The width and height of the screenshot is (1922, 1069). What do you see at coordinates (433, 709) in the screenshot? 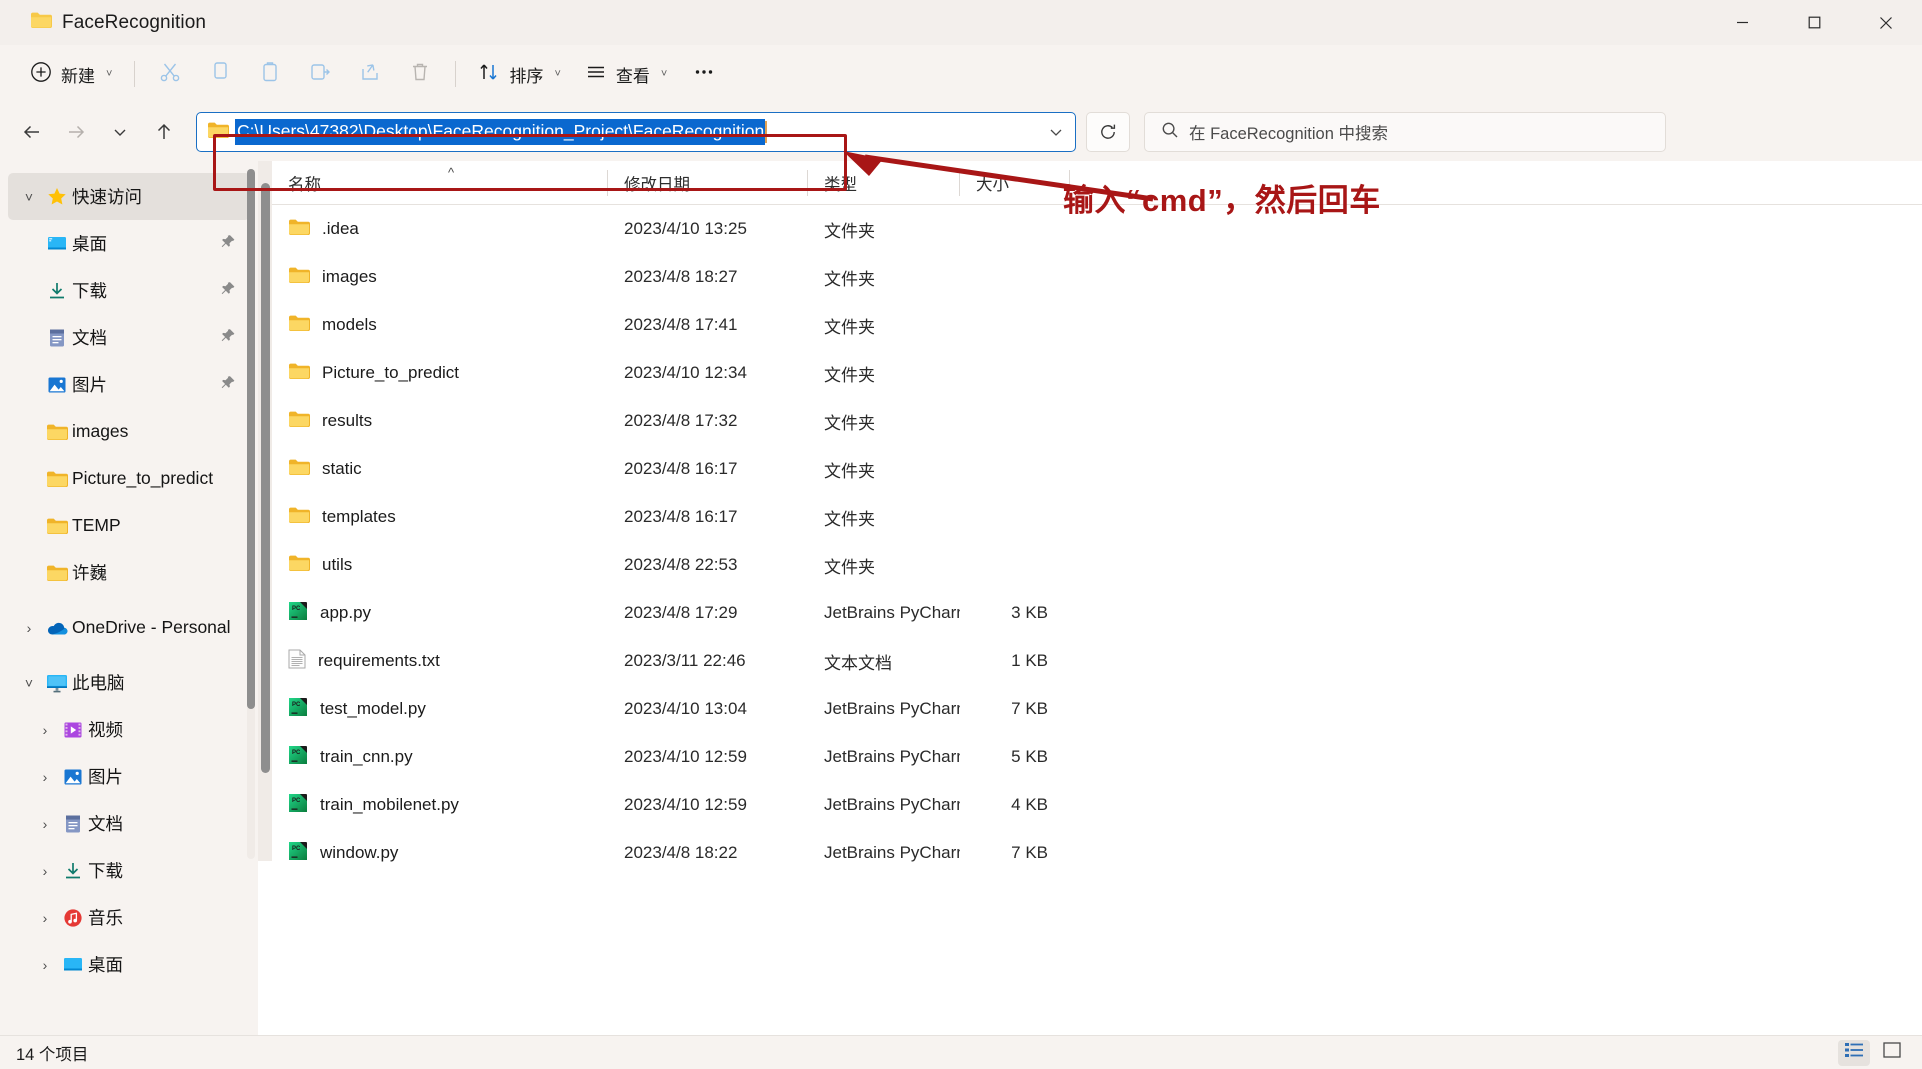
I see `file-name-cell: PC test_model.py` at bounding box center [433, 709].